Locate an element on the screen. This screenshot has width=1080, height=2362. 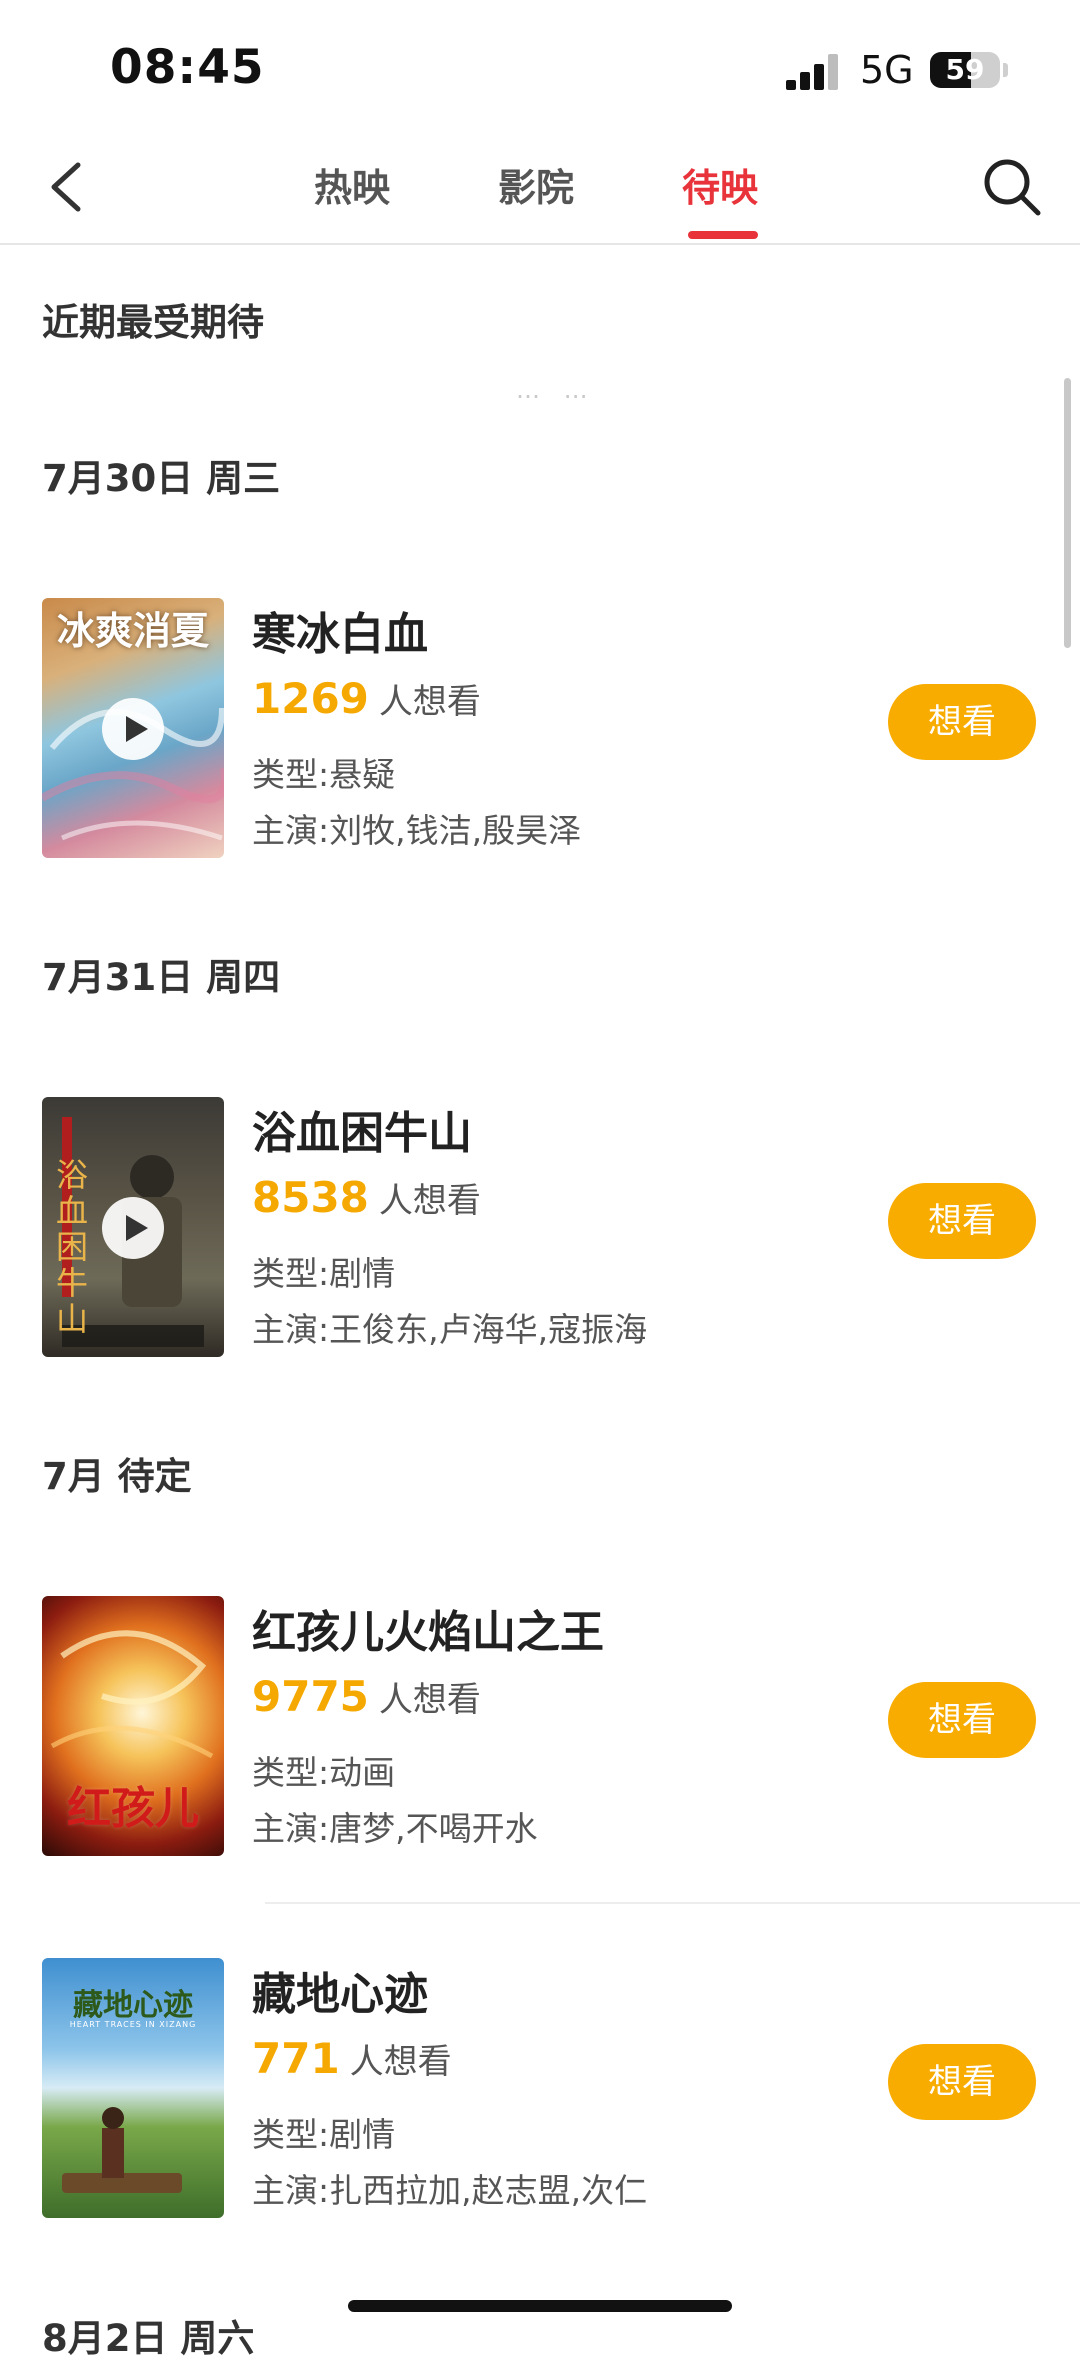
poster-text: 藏地心迹 is located at coordinates (133, 2005).